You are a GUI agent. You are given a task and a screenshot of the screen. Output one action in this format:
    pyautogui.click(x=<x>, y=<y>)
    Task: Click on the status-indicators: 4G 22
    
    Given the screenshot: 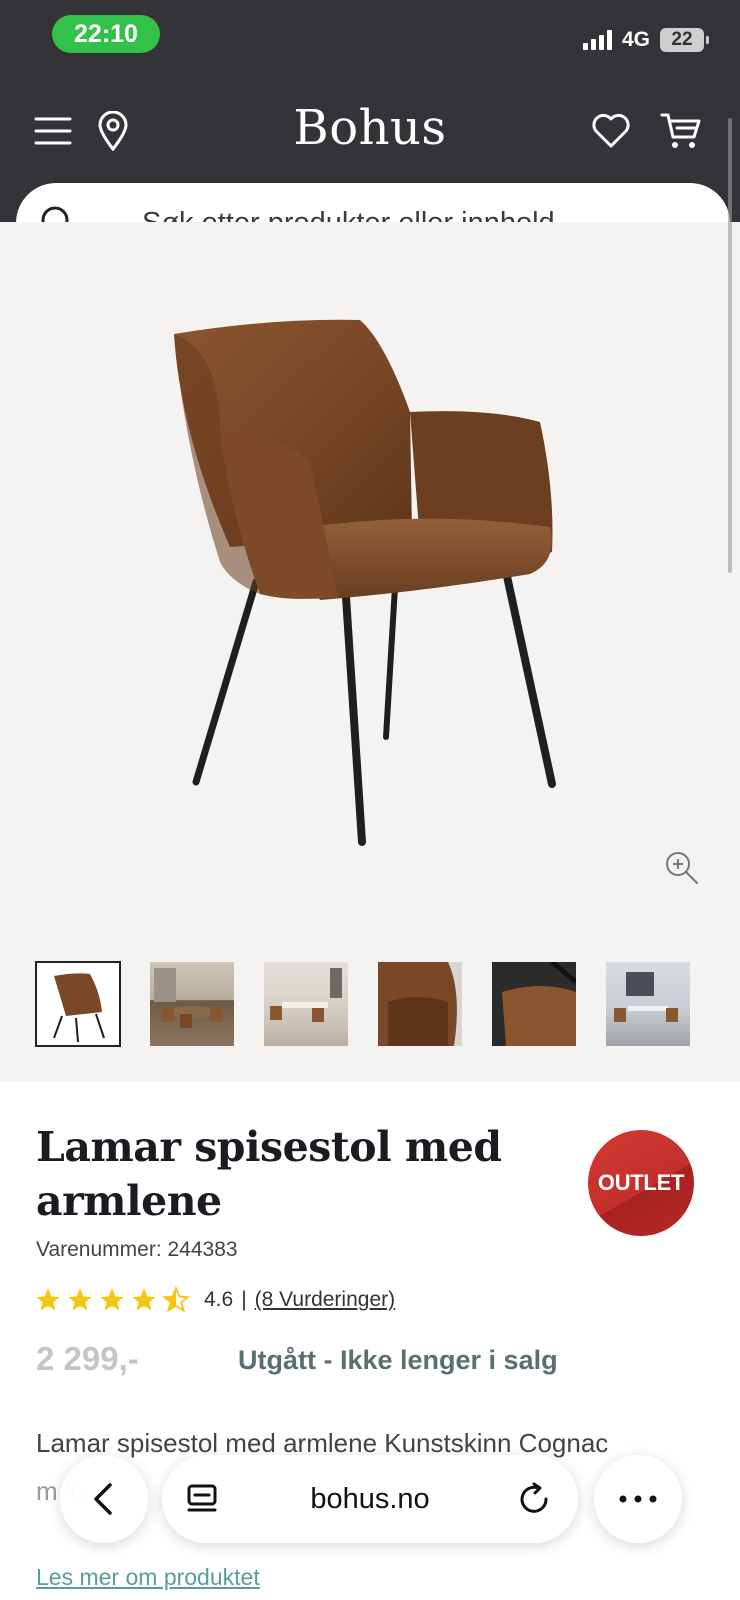 What is the action you would take?
    pyautogui.click(x=645, y=40)
    